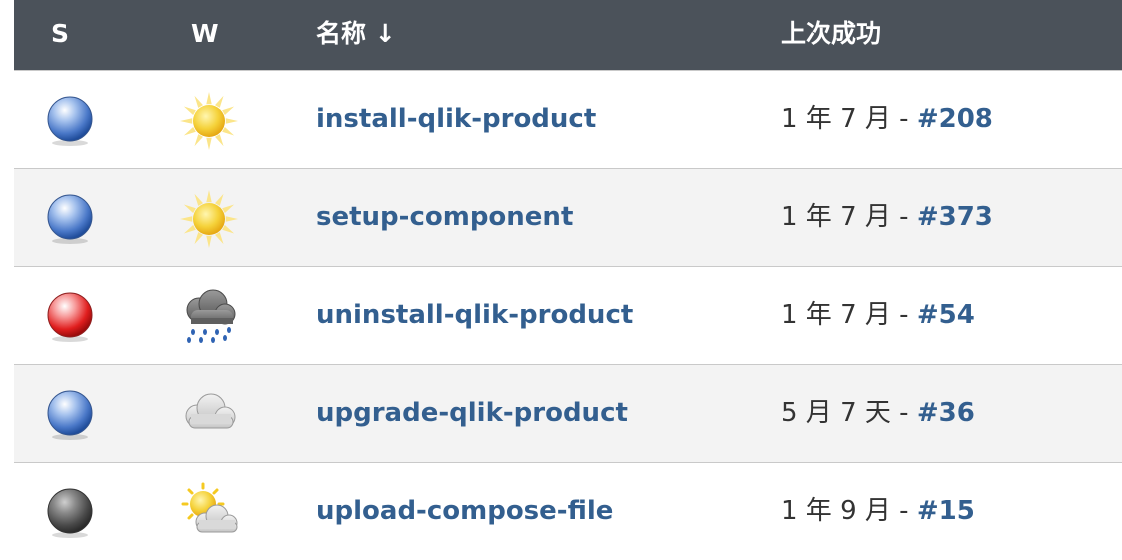 This screenshot has height=560, width=1122. Describe the element at coordinates (456, 119) in the screenshot. I see `job-name-link: install-qlik-product` at that location.